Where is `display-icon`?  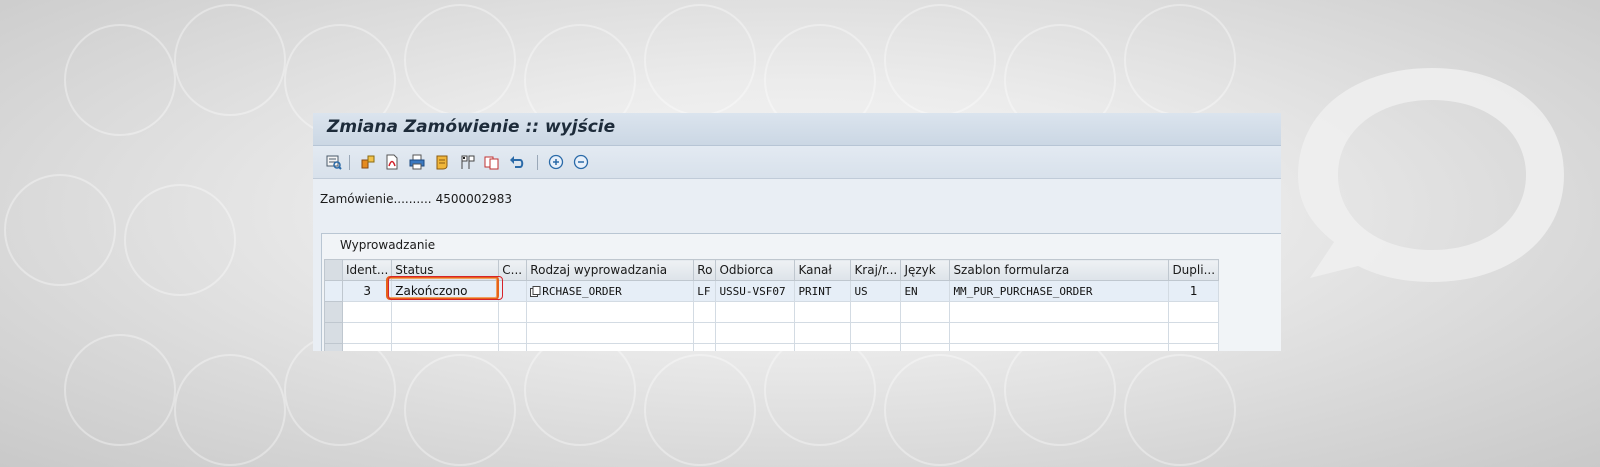
display-icon is located at coordinates (334, 162).